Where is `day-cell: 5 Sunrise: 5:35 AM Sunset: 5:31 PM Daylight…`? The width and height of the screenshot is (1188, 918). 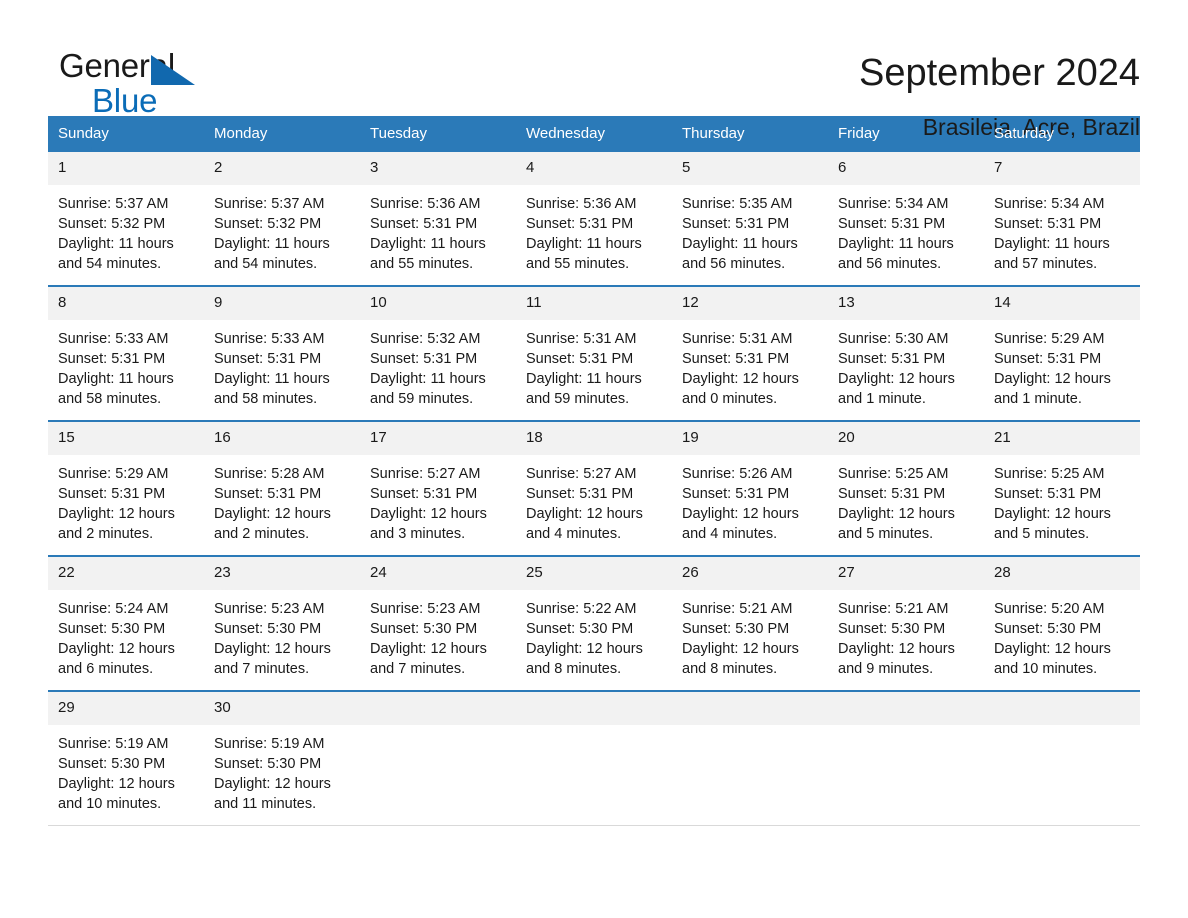 day-cell: 5 Sunrise: 5:35 AM Sunset: 5:31 PM Daylight… is located at coordinates (750, 219).